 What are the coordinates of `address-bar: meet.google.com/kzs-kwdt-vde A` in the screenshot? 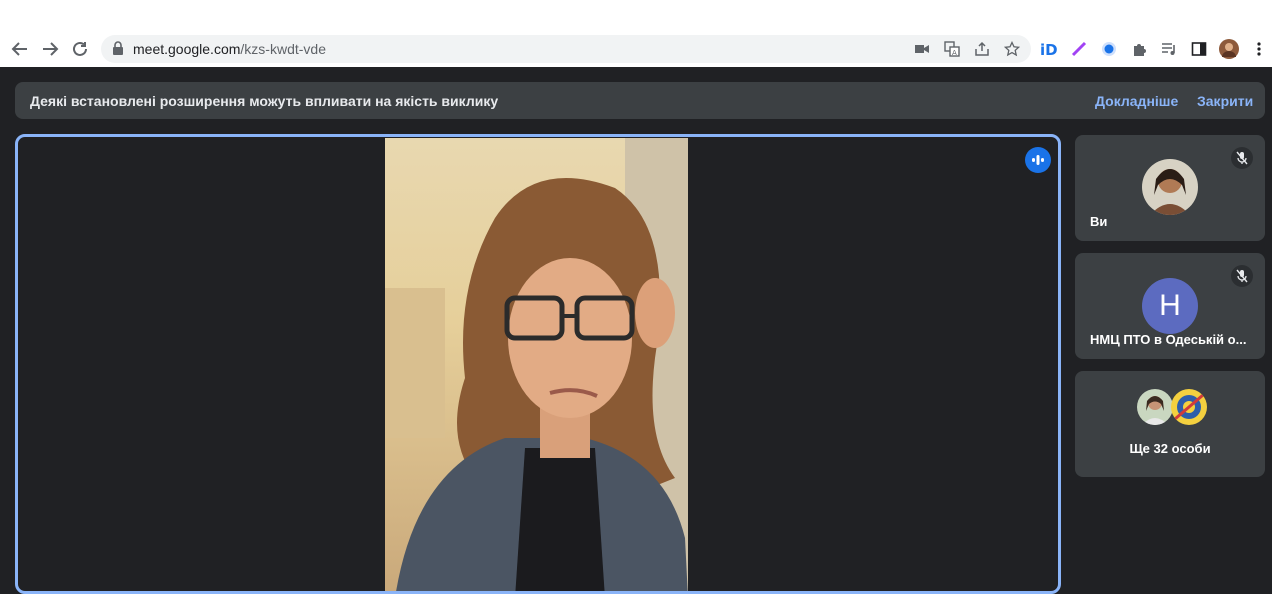 It's located at (566, 49).